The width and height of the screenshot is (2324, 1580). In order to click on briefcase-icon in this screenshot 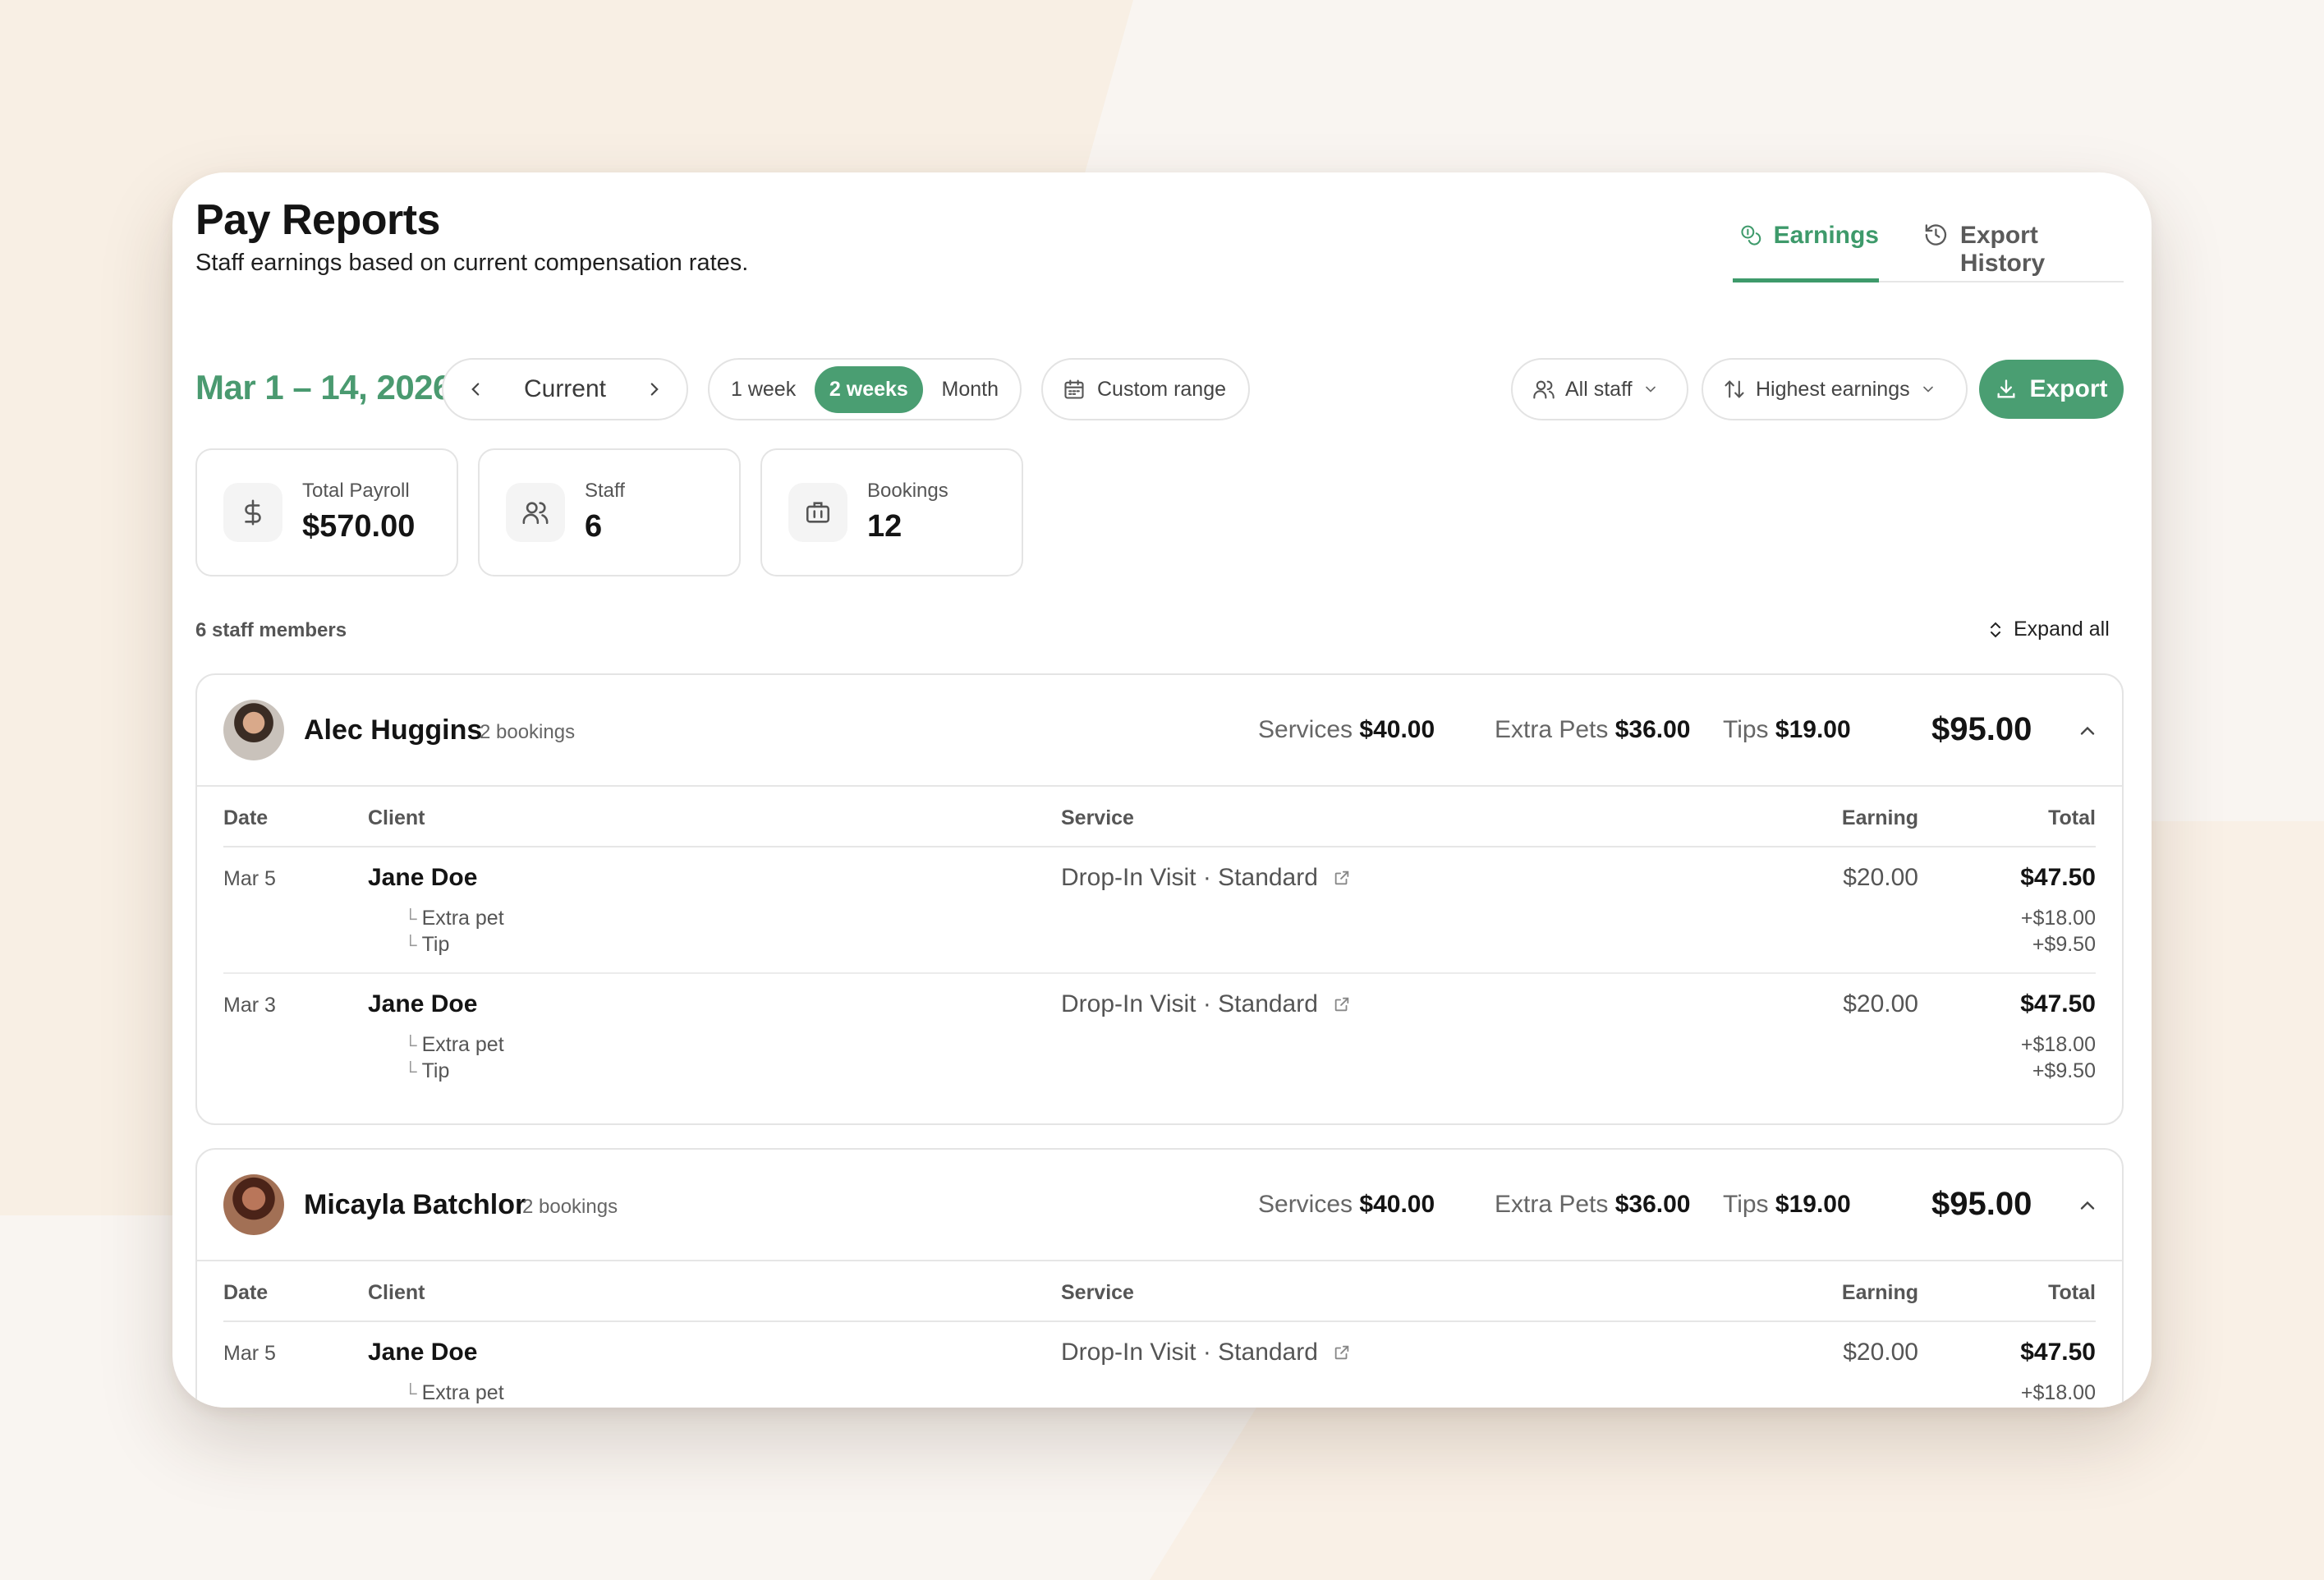, I will do `click(817, 513)`.